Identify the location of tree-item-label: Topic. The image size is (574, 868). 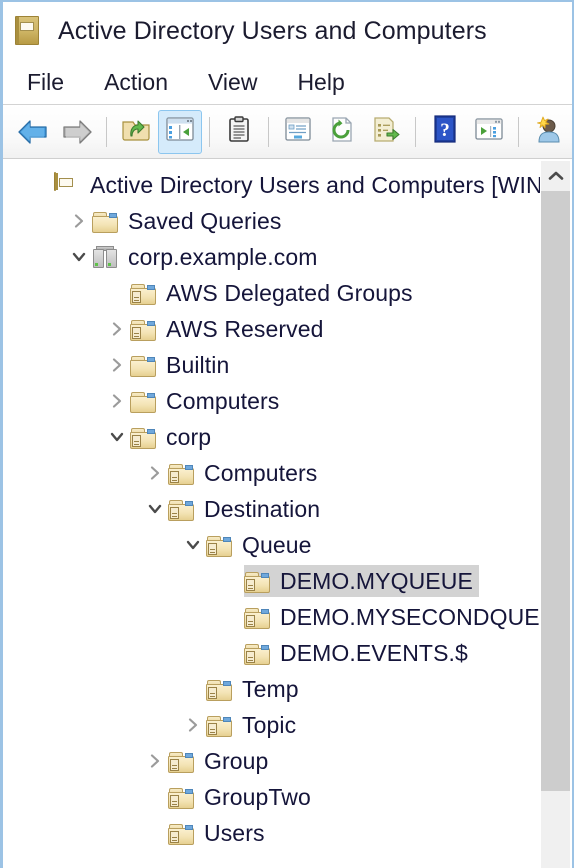
(269, 724).